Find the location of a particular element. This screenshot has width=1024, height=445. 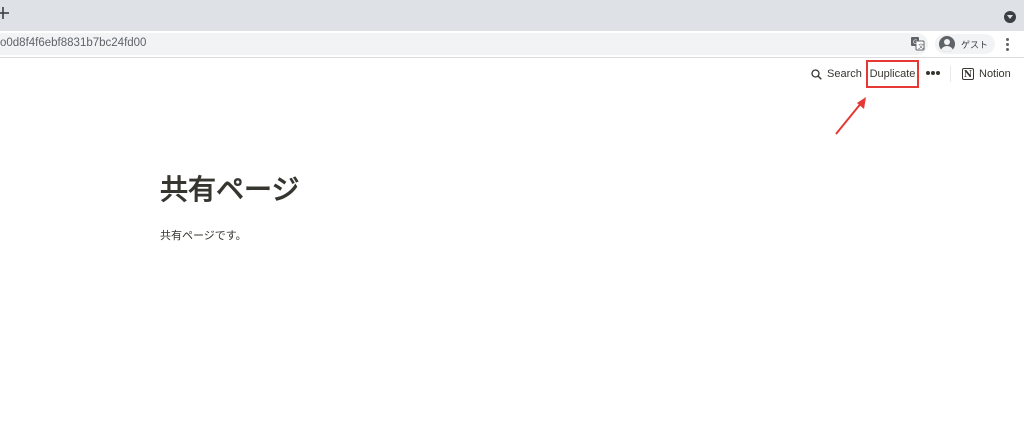

address-bar: o0d8f4f6ebf8831b7bc24fd00 is located at coordinates (464, 44).